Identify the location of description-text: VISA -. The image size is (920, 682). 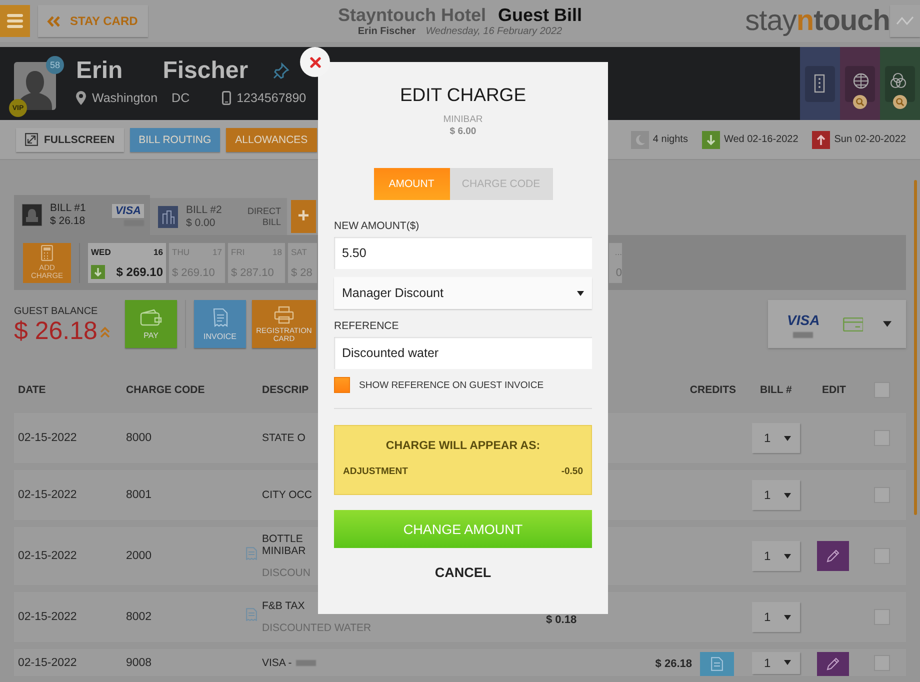
(277, 662).